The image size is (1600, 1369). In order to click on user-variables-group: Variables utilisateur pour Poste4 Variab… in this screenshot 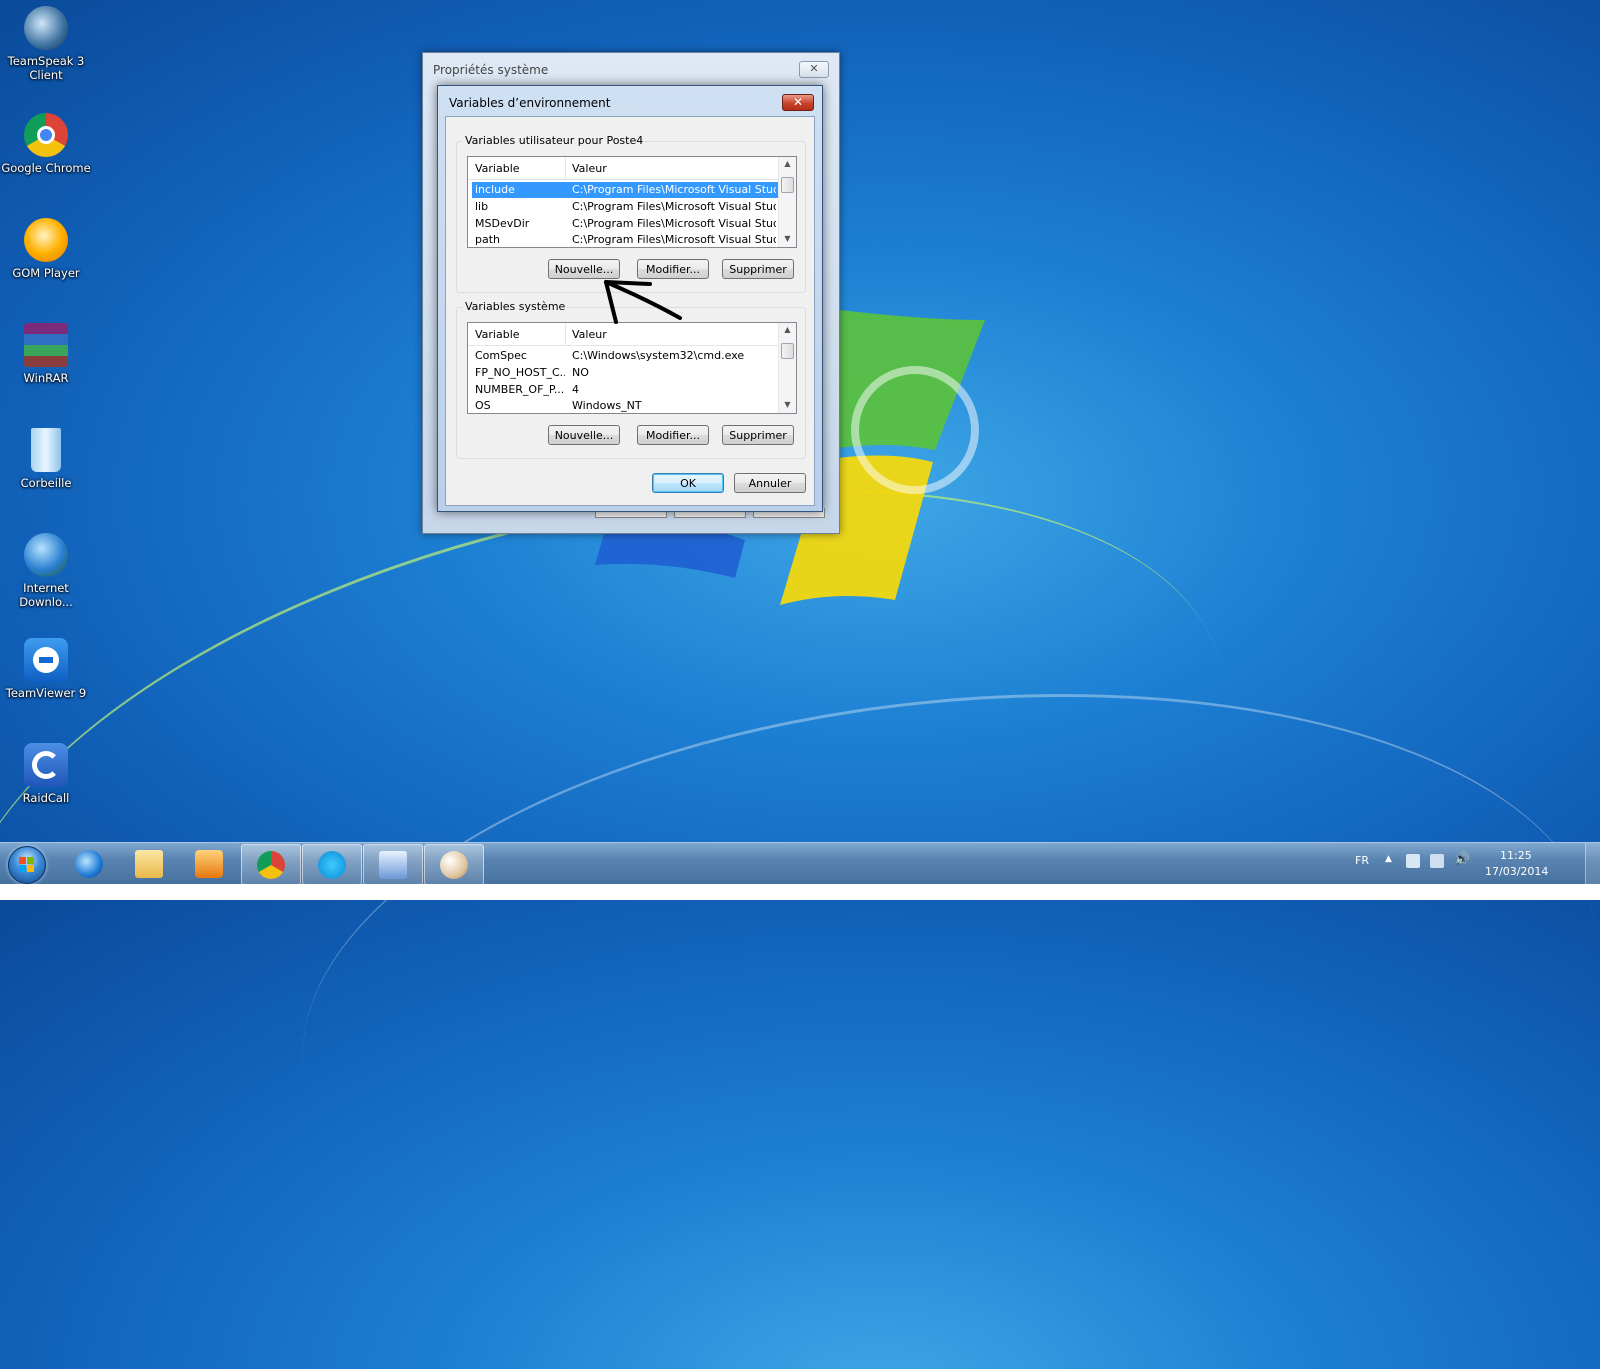, I will do `click(631, 213)`.